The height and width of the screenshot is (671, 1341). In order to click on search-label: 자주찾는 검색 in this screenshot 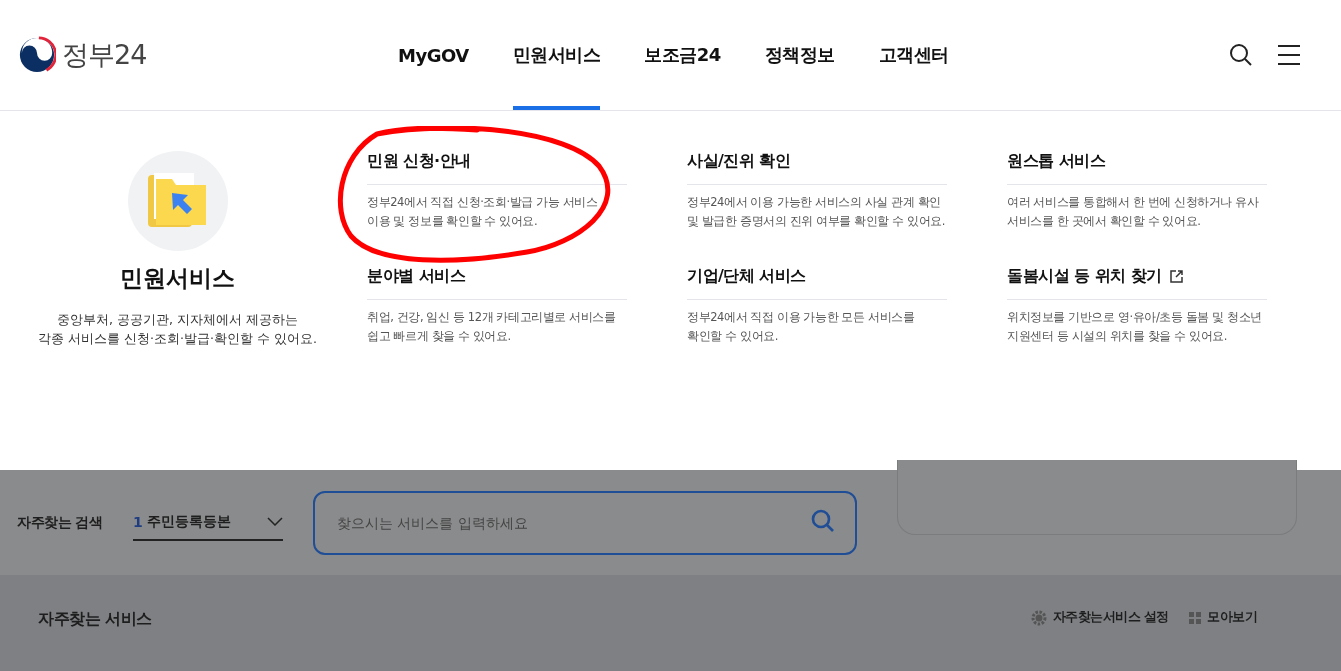, I will do `click(60, 522)`.